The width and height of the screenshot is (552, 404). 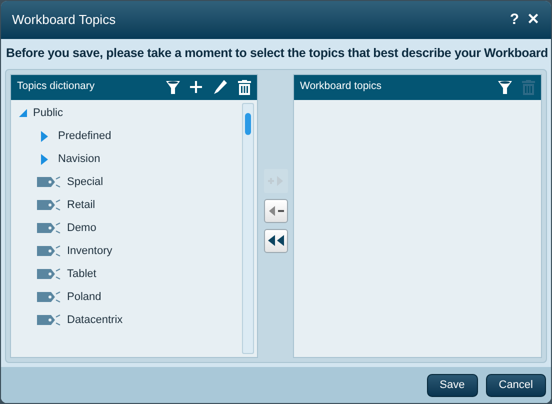 What do you see at coordinates (248, 228) in the screenshot?
I see `scrollbar` at bounding box center [248, 228].